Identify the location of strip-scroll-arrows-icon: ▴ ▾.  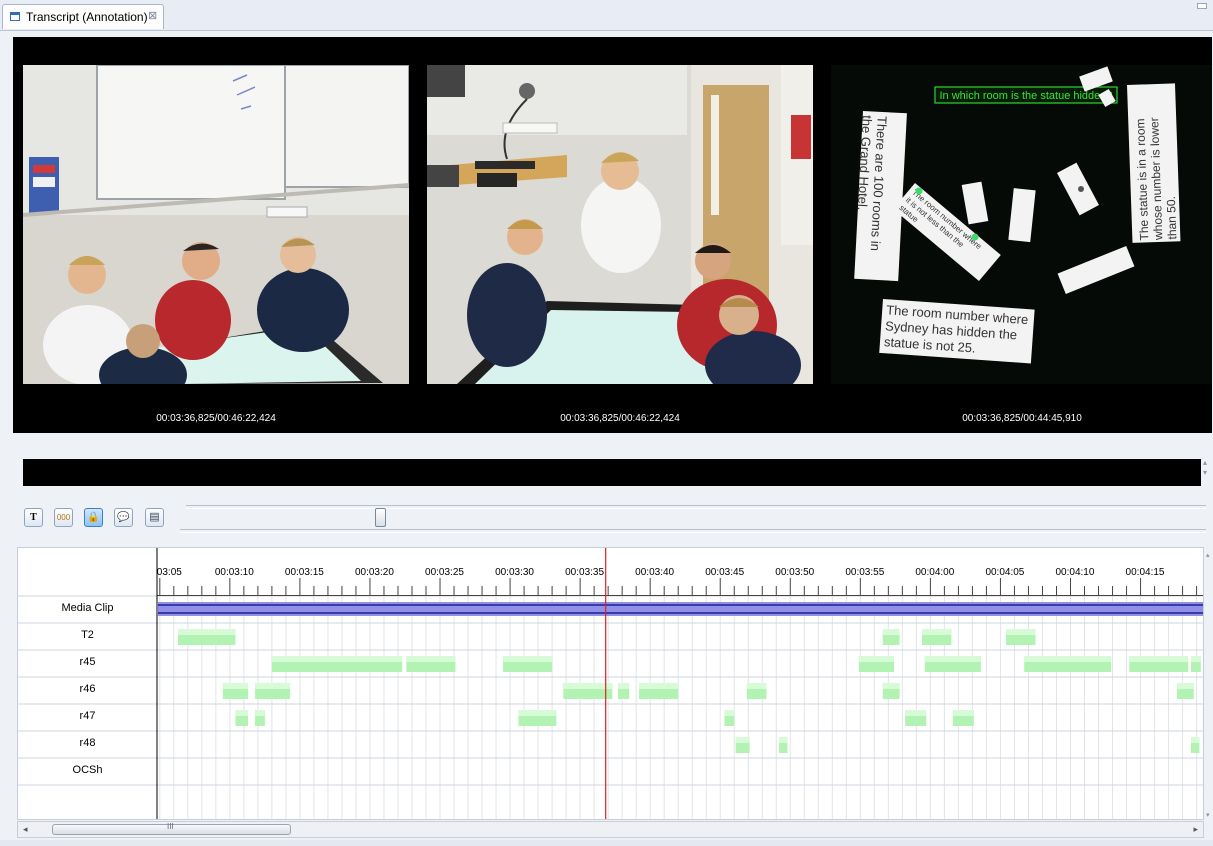
(1205, 468).